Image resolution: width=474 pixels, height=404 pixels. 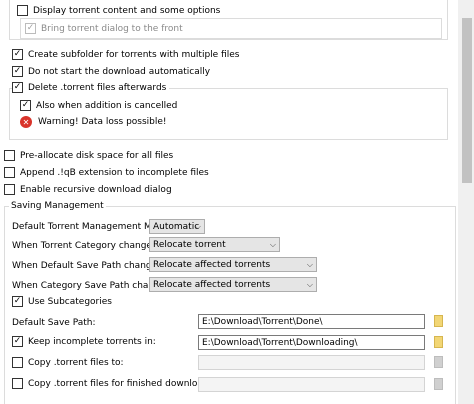 I want to click on delete-torrent-checkbox: ✓, so click(x=17, y=87).